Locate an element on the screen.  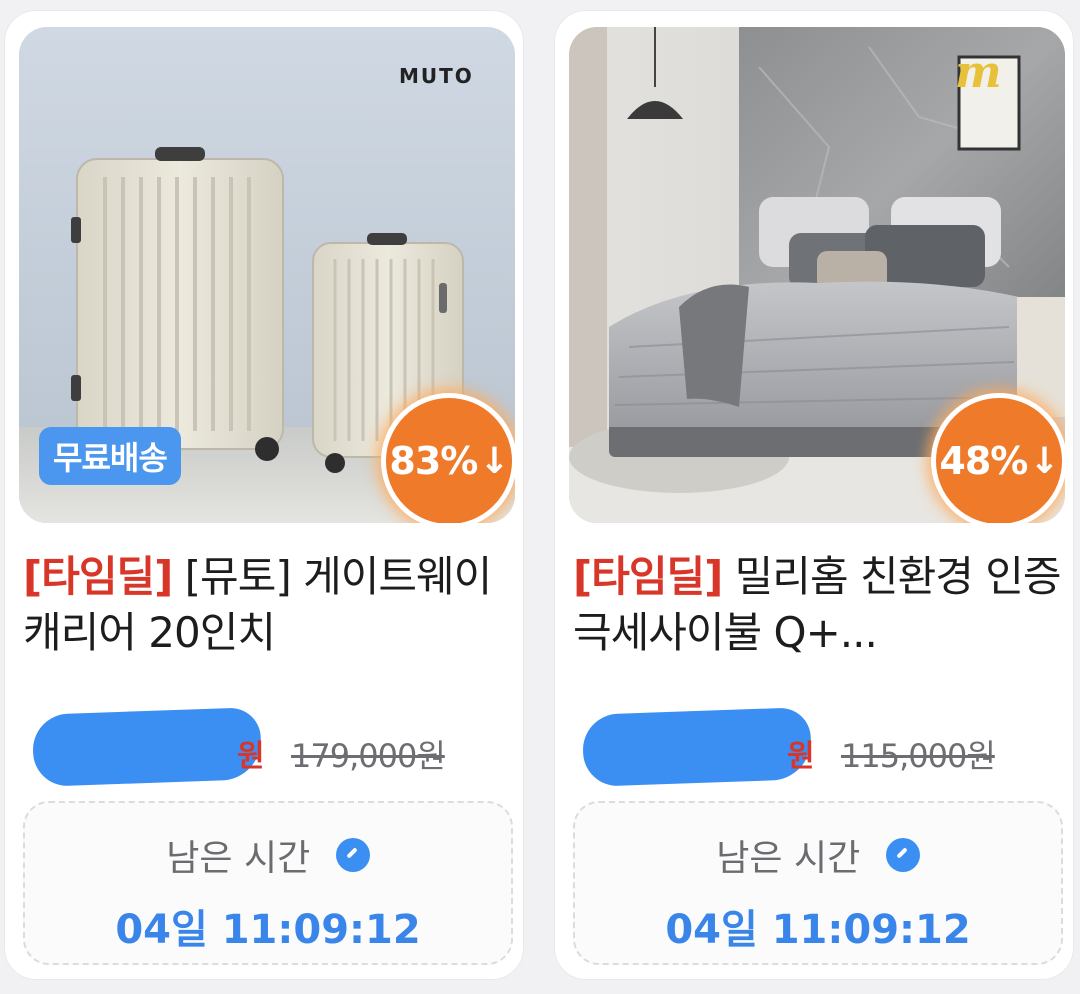
brand-logo-muto: MUTO is located at coordinates (436, 76).